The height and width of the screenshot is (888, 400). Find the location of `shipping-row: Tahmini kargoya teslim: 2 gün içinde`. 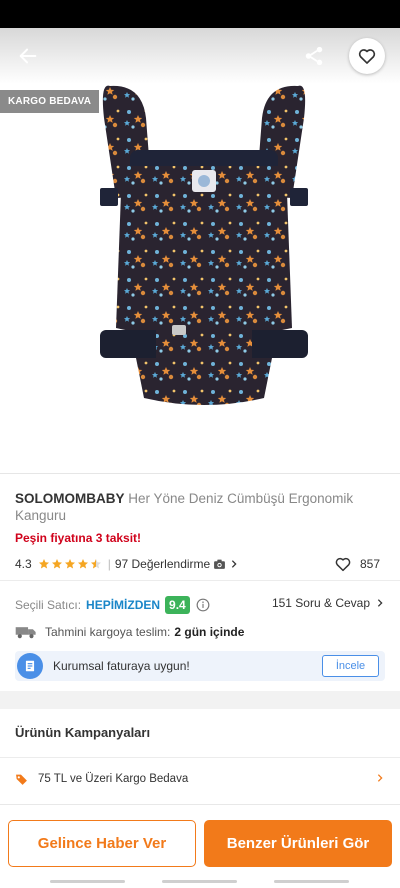

shipping-row: Tahmini kargoya teslim: 2 gün içinde is located at coordinates (129, 632).